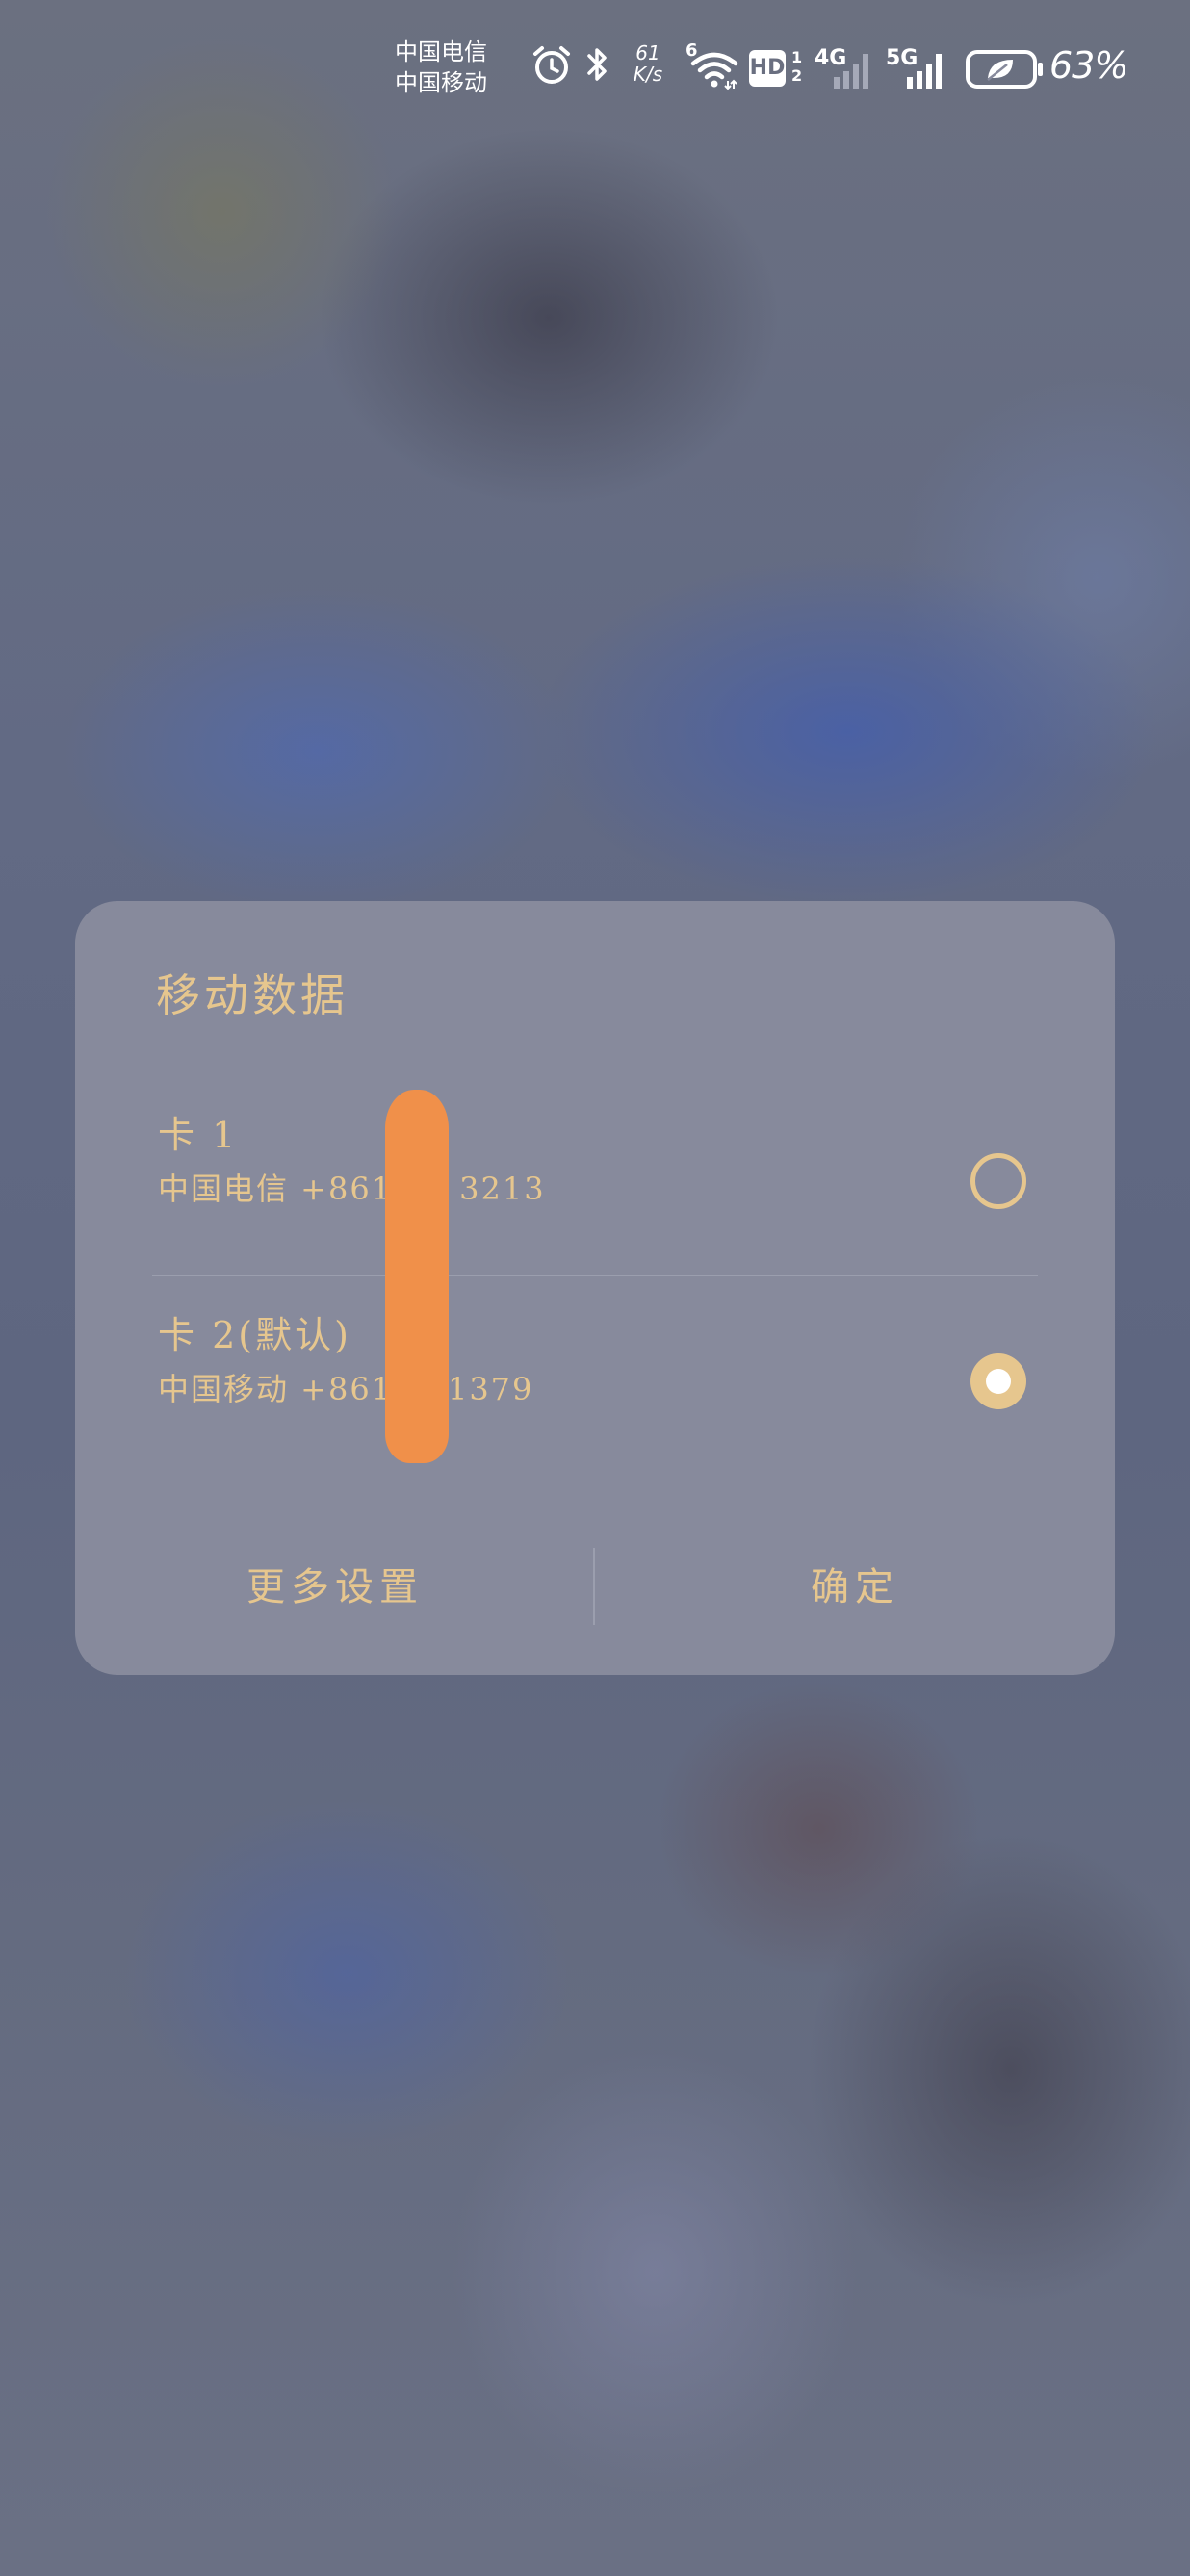 Image resolution: width=1190 pixels, height=2576 pixels. What do you see at coordinates (335, 1587) in the screenshot?
I see `more-settings-button: 更多设置` at bounding box center [335, 1587].